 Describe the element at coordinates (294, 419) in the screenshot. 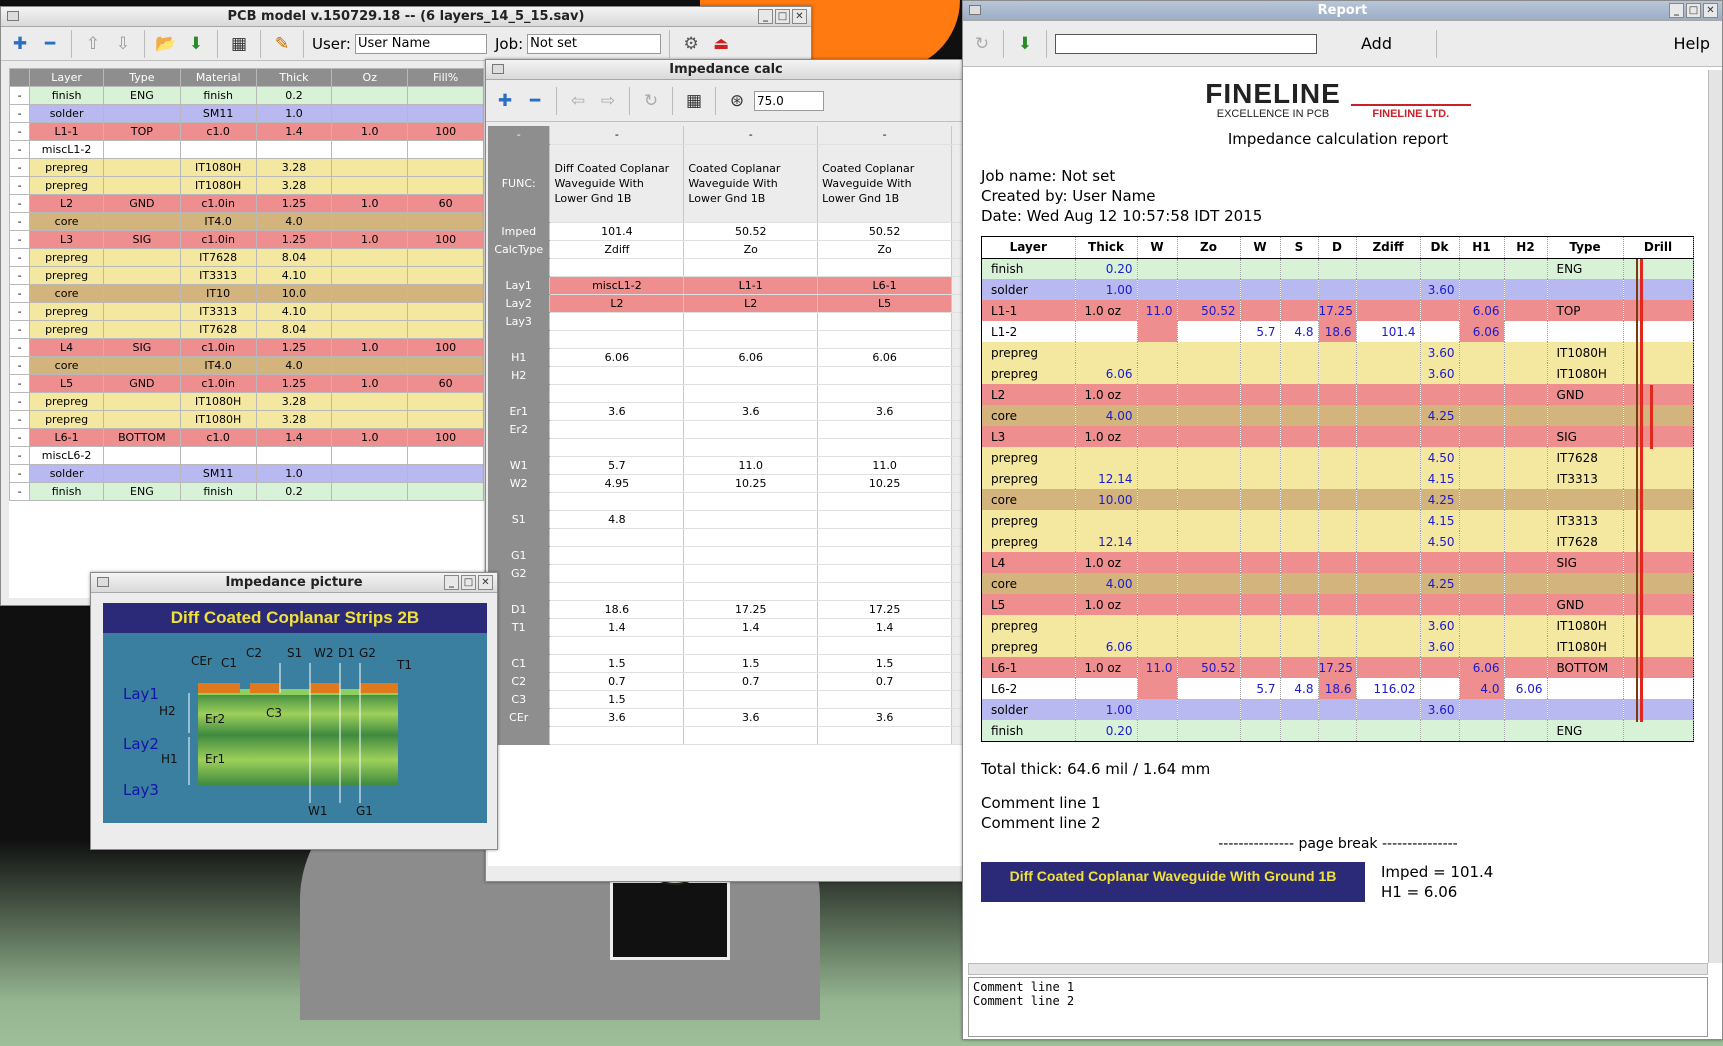

I see `layer-cell: 3.28` at that location.